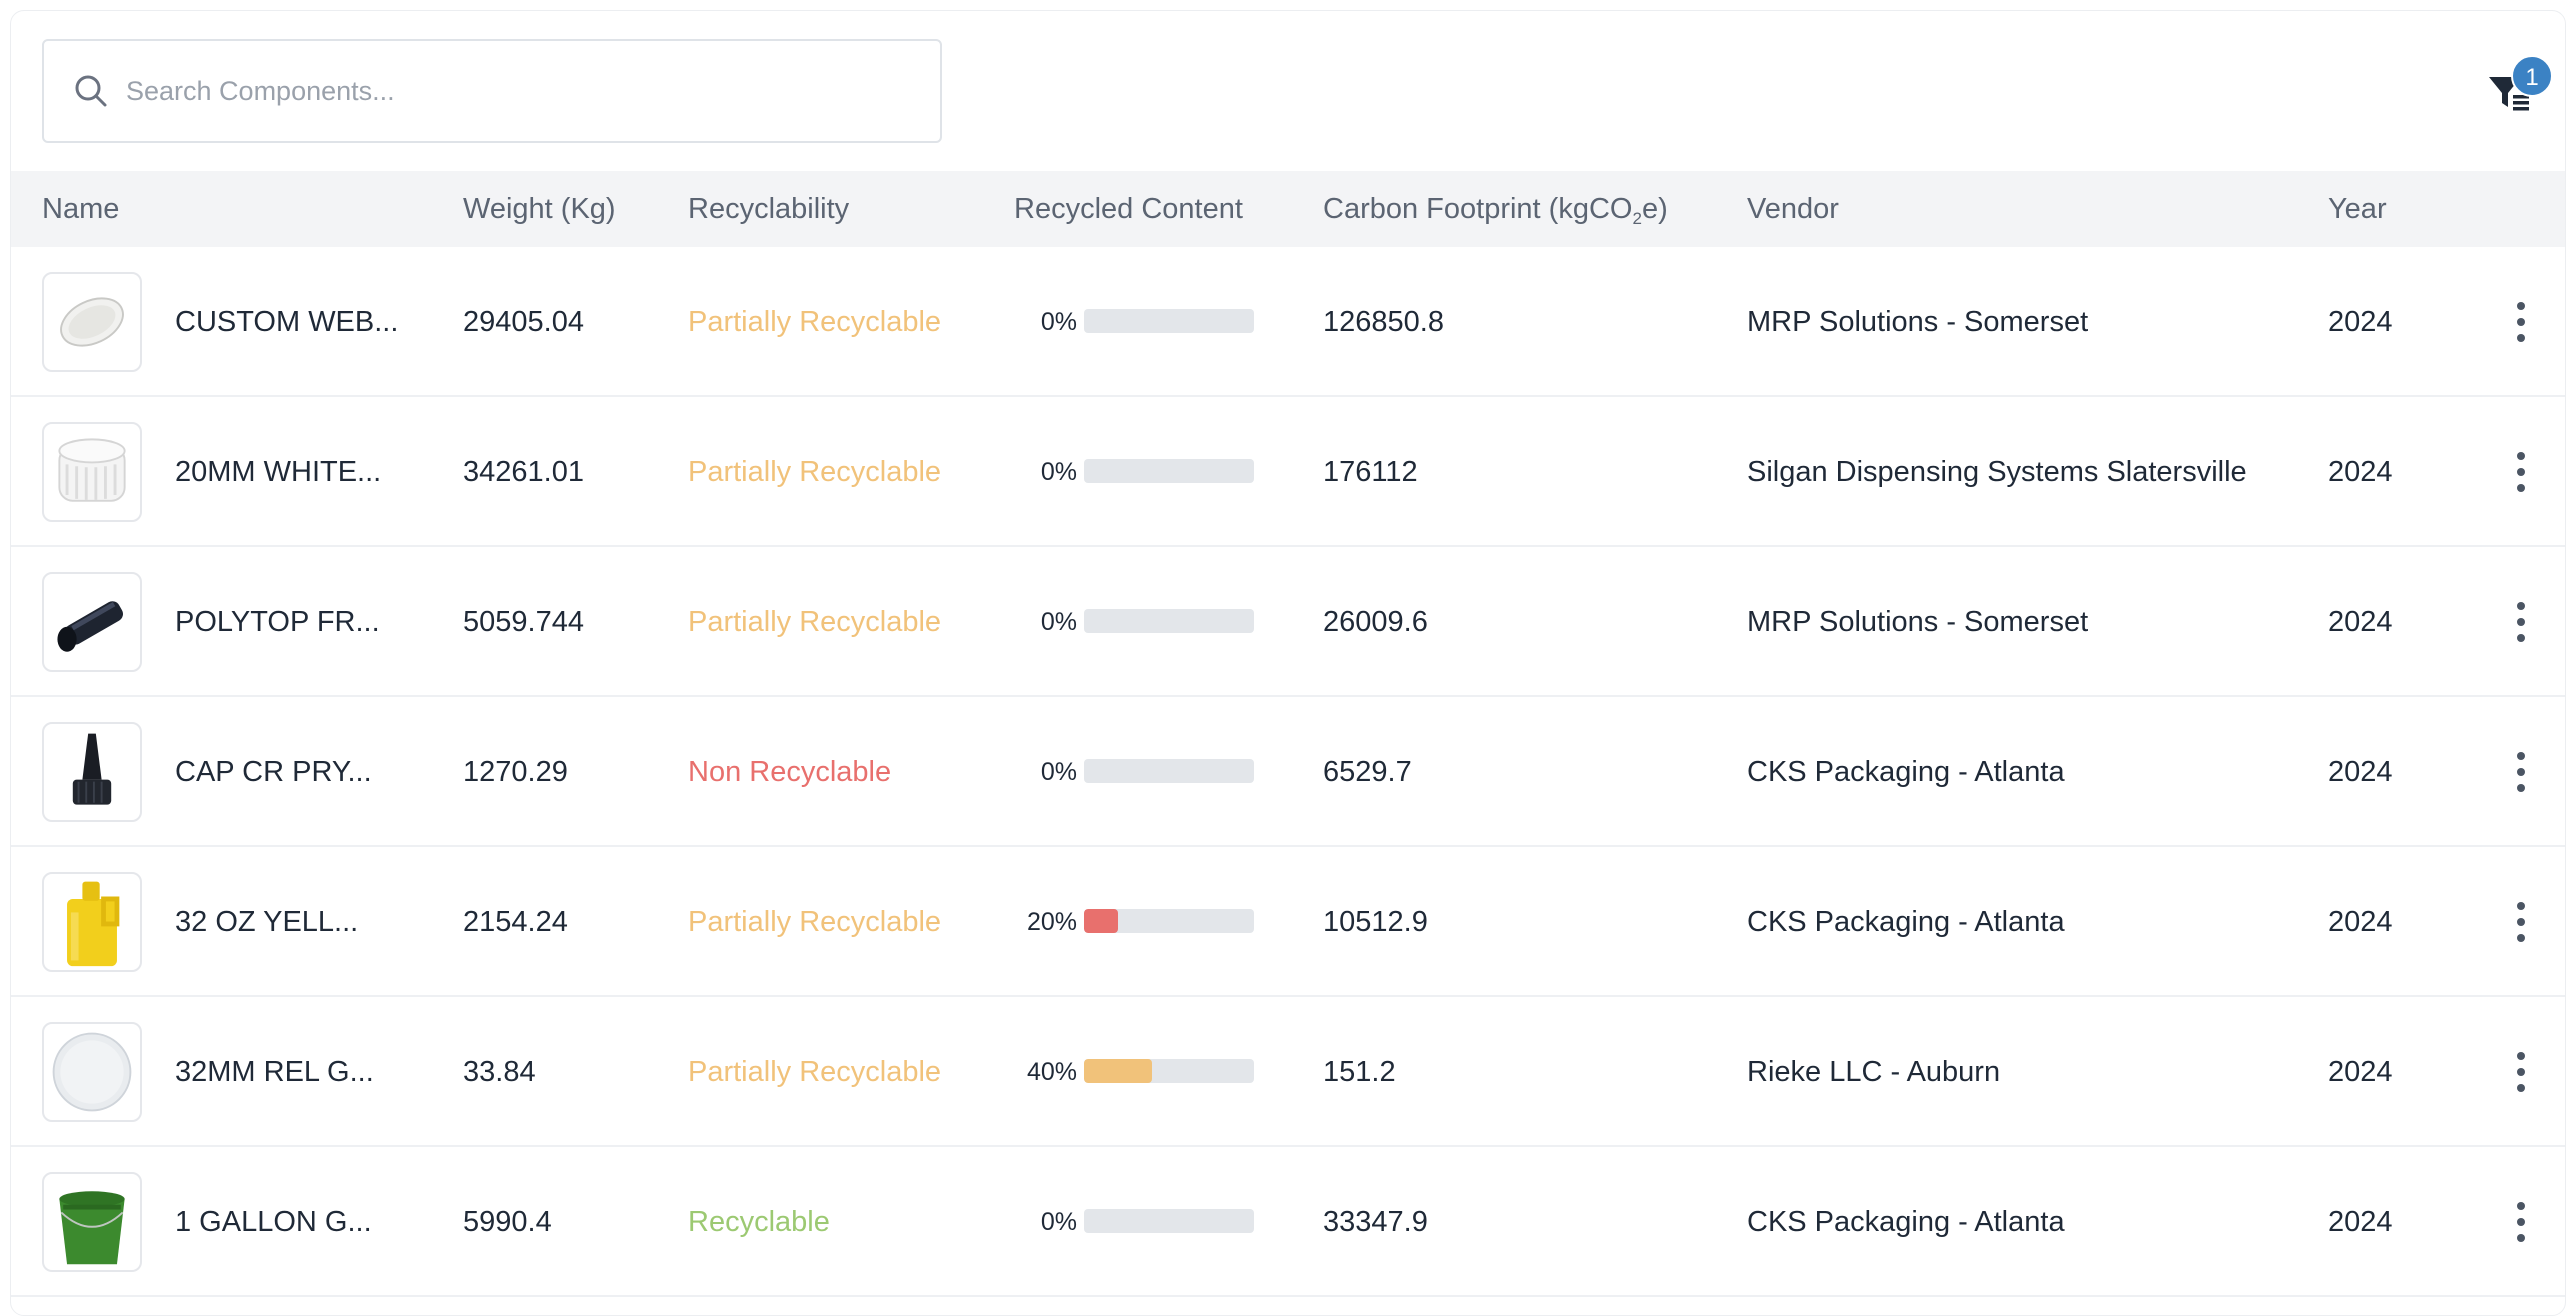 Image resolution: width=2576 pixels, height=1316 pixels. I want to click on filter-count-badge: 1, so click(2532, 76).